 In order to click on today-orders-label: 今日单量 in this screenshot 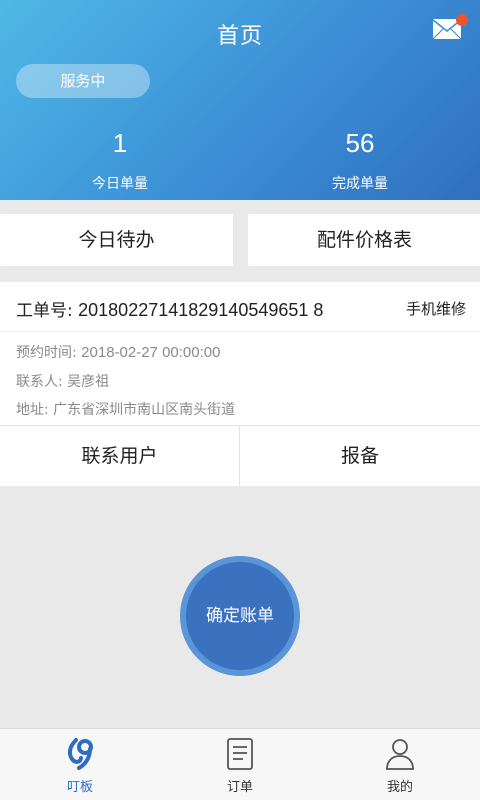, I will do `click(120, 184)`.